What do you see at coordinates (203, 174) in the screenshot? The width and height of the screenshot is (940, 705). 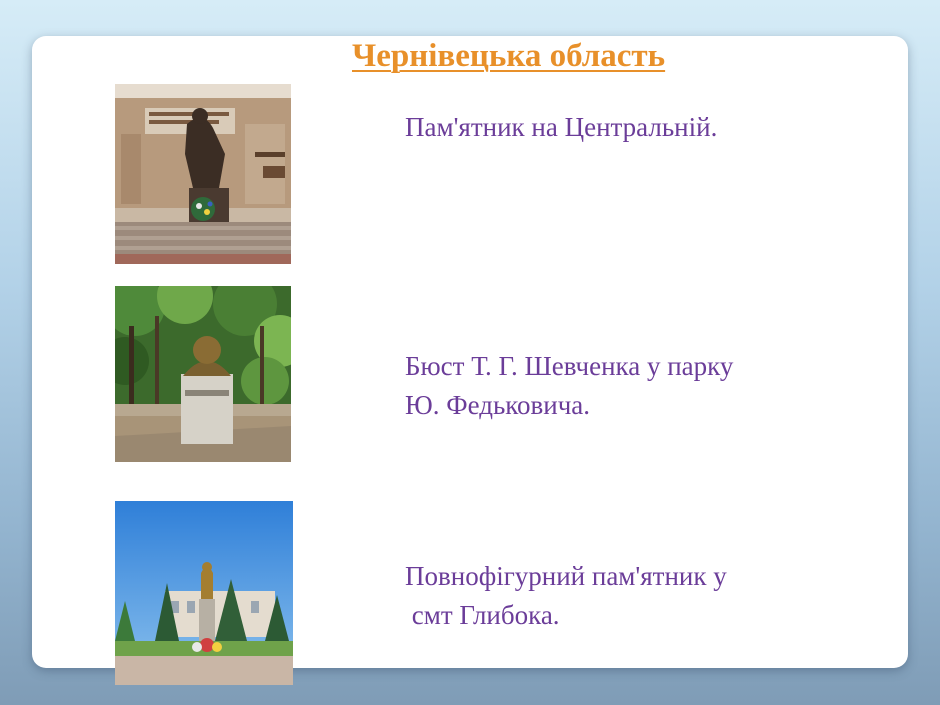 I see `monument-central-square-photo` at bounding box center [203, 174].